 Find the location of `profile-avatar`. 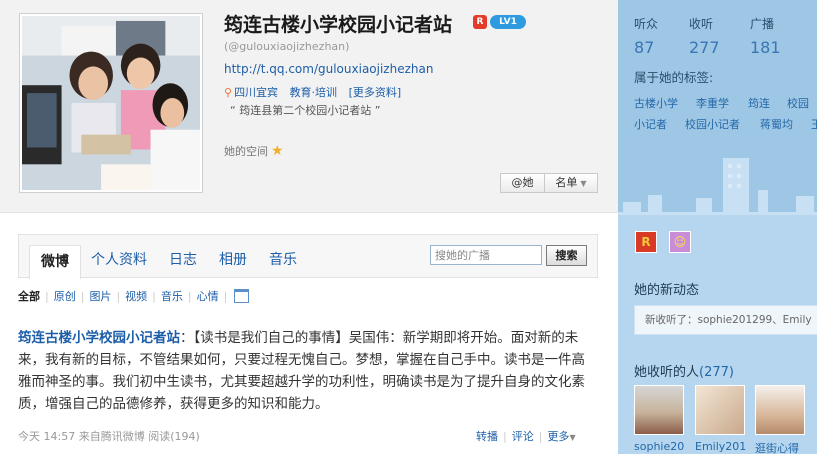

profile-avatar is located at coordinates (111, 103).